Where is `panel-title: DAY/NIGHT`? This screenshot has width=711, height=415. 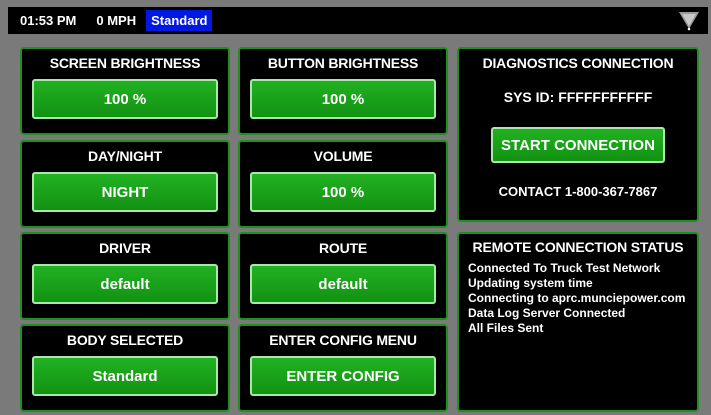
panel-title: DAY/NIGHT is located at coordinates (125, 156).